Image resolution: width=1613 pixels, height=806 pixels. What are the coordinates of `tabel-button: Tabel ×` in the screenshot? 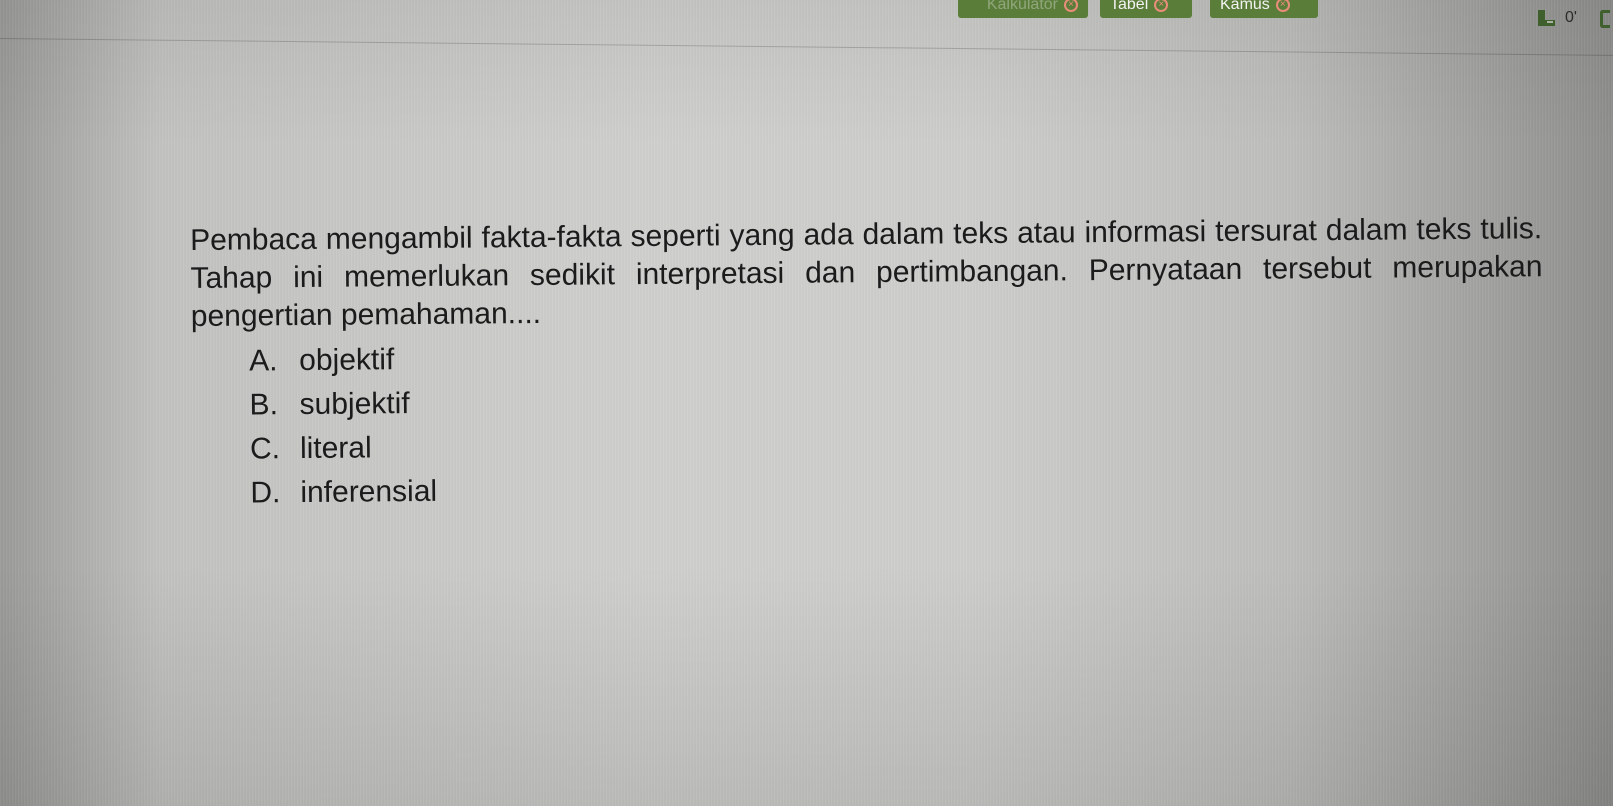 It's located at (1146, 9).